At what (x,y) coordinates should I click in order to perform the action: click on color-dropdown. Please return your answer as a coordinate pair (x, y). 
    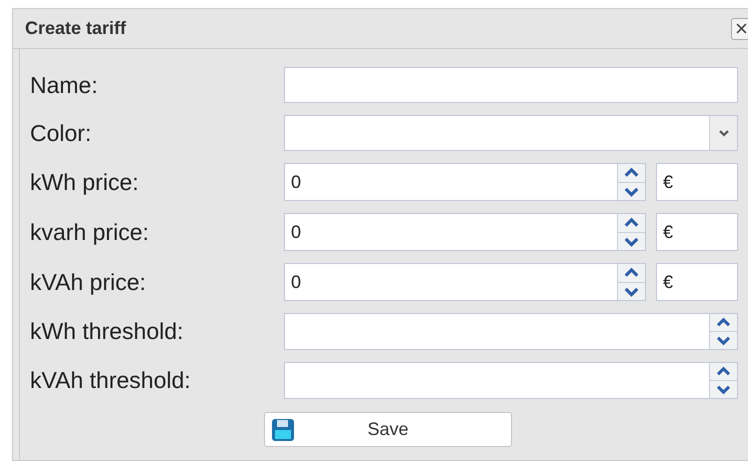
    Looking at the image, I should click on (511, 133).